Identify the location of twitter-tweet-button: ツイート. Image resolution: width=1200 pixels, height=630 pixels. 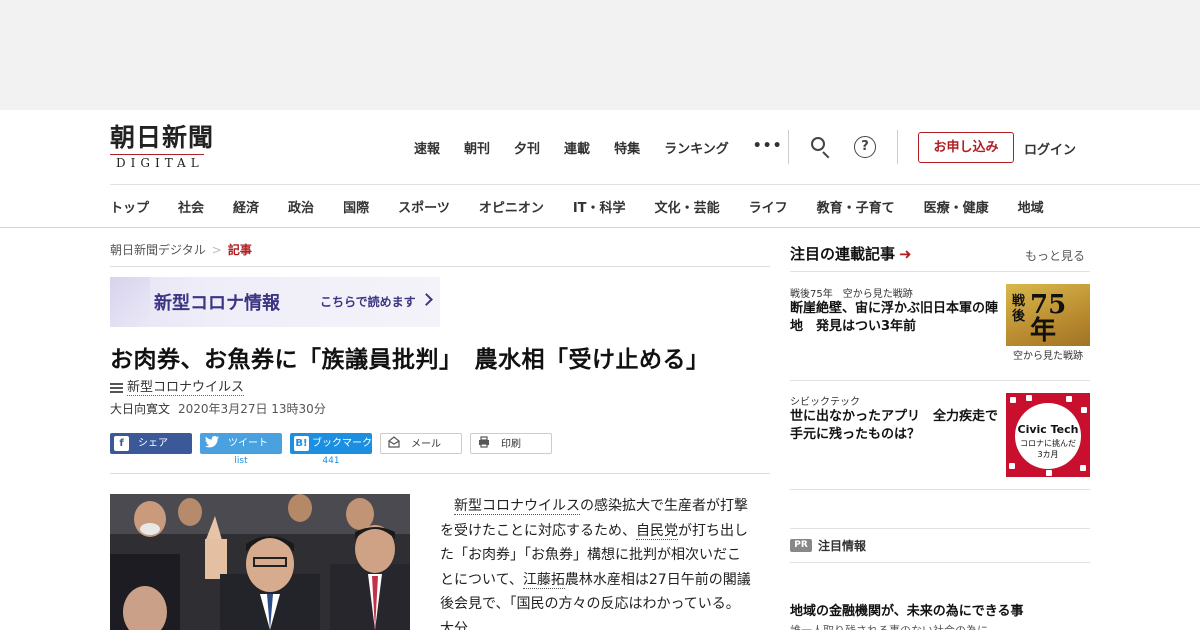
(241, 443).